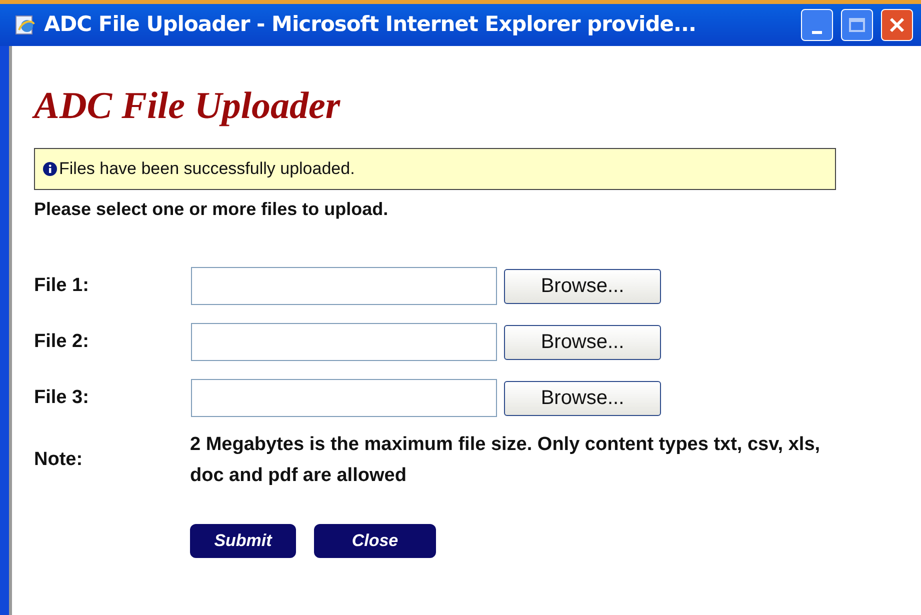  I want to click on close-form-button: Close, so click(375, 541).